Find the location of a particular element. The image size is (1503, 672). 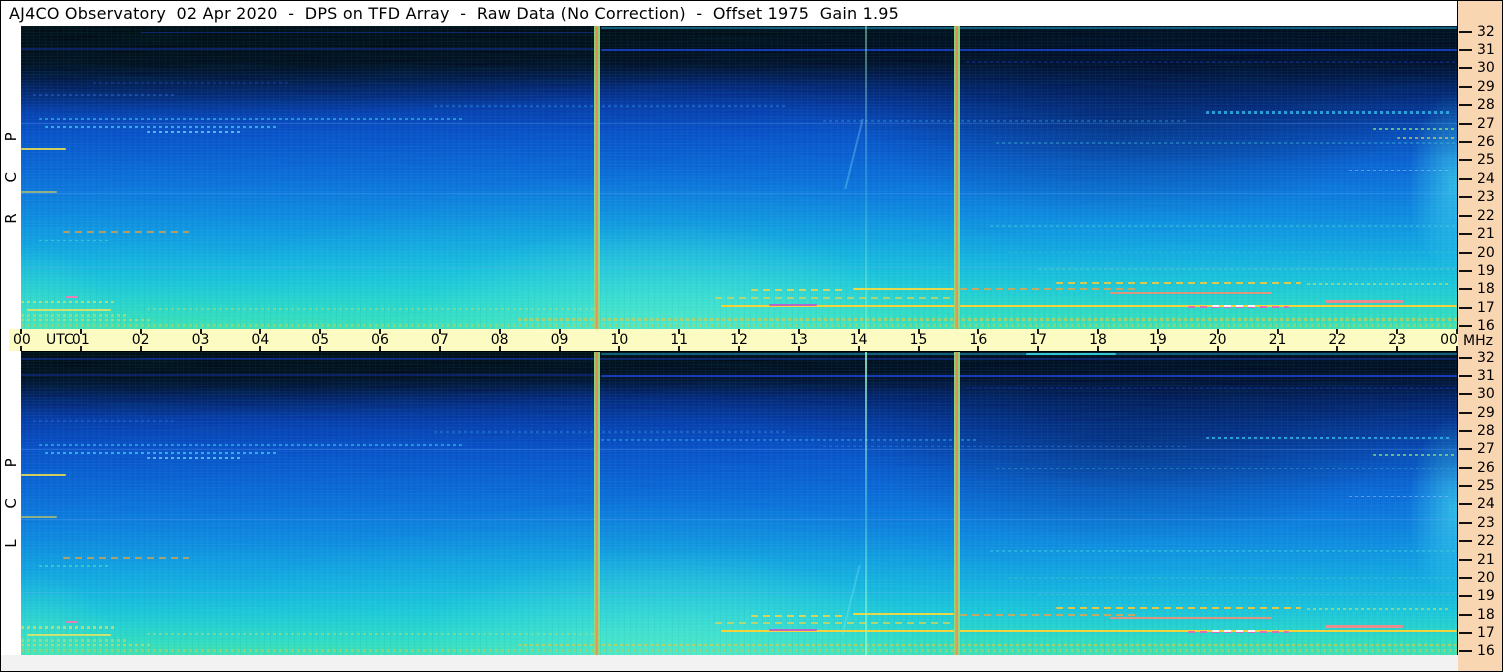

rcp-polarization-label: R C P is located at coordinates (11, 178).